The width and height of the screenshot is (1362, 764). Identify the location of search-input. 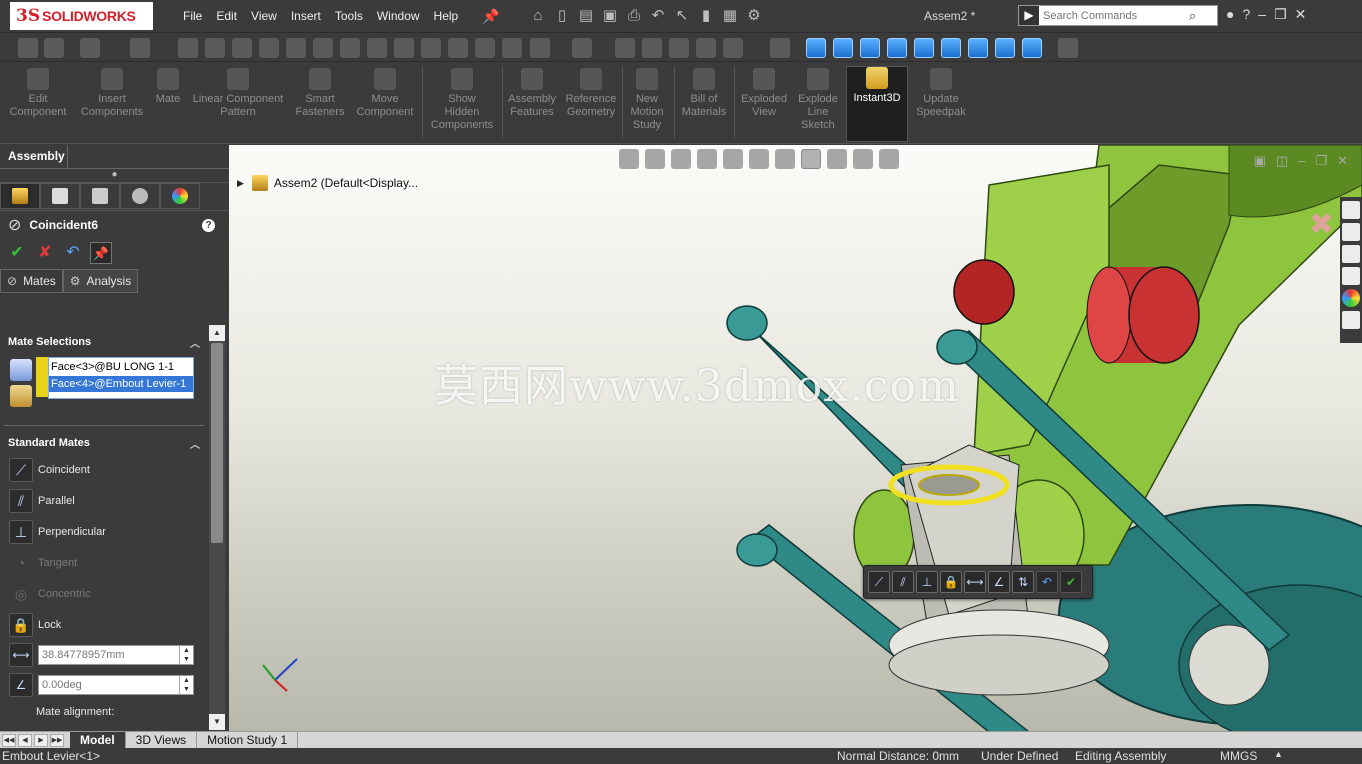
(1114, 15).